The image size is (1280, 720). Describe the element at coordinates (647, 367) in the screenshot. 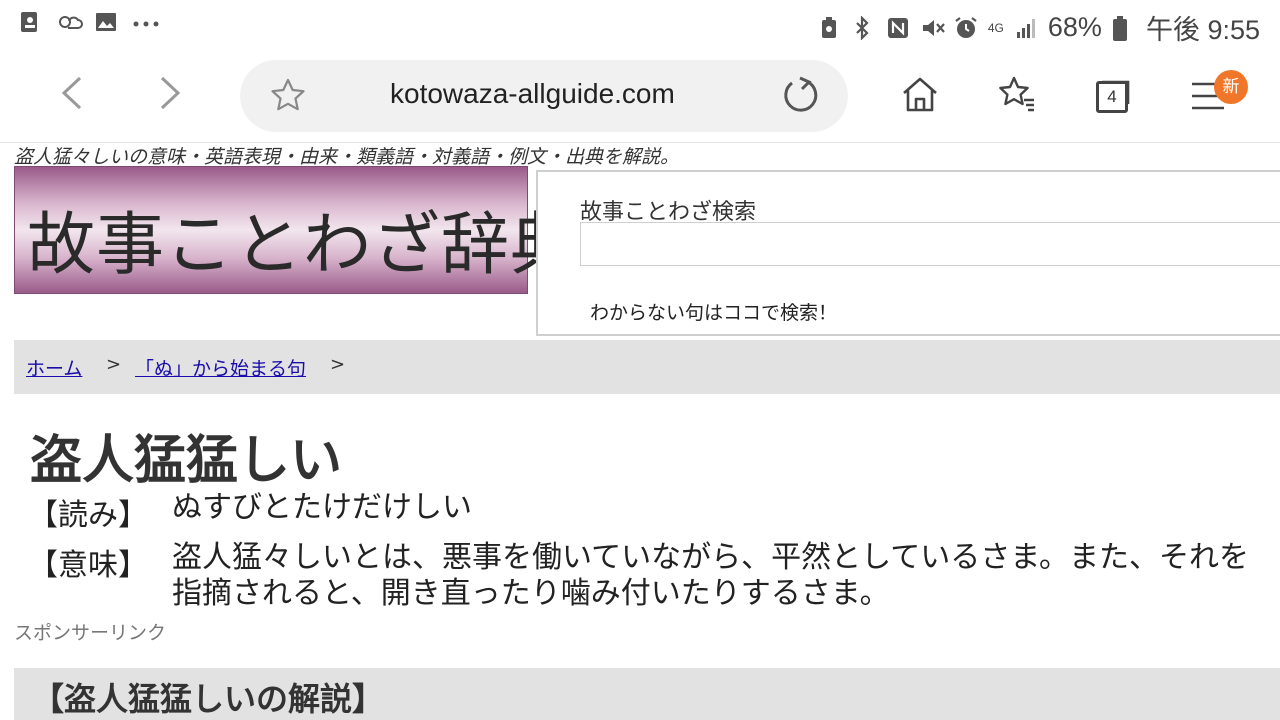

I see `breadcrumb: ホーム > 「ぬ」から始まる句 >` at that location.